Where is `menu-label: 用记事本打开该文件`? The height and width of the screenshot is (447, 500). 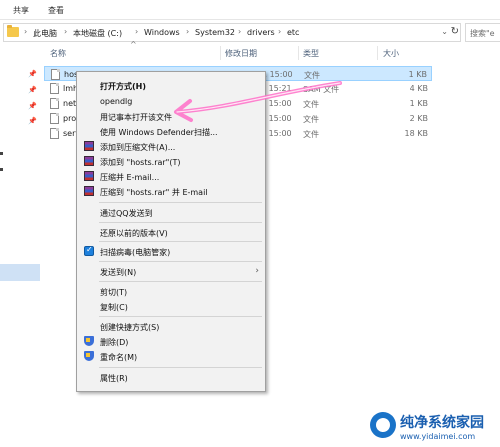
menu-label: 用记事本打开该文件 is located at coordinates (136, 117).